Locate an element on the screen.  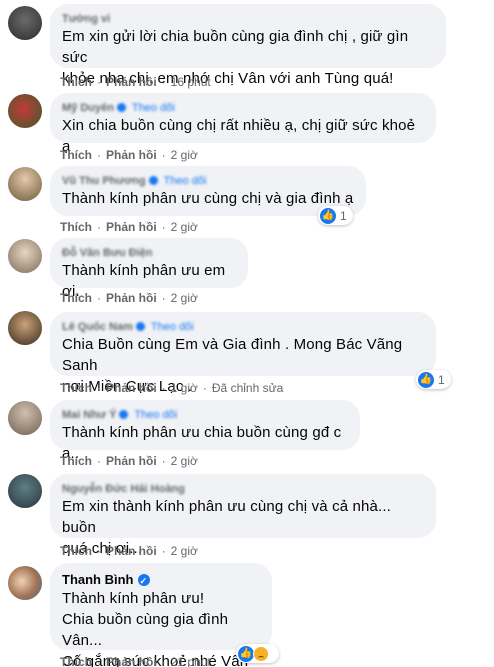
comment-author: Mỹ Duyên Theo dõi is located at coordinates (243, 108).